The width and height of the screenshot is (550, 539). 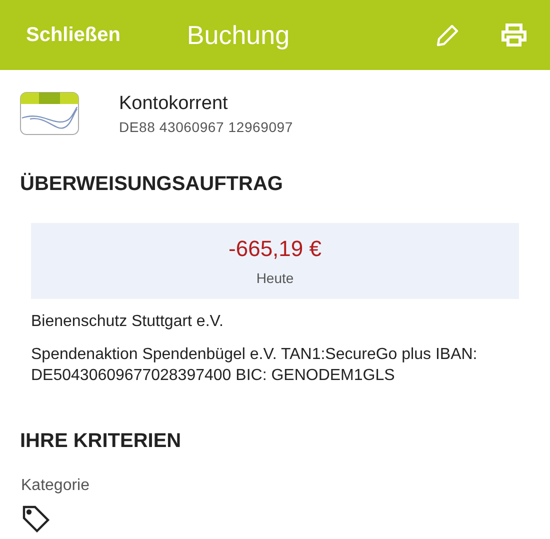 What do you see at coordinates (36, 519) in the screenshot?
I see `tag-icon` at bounding box center [36, 519].